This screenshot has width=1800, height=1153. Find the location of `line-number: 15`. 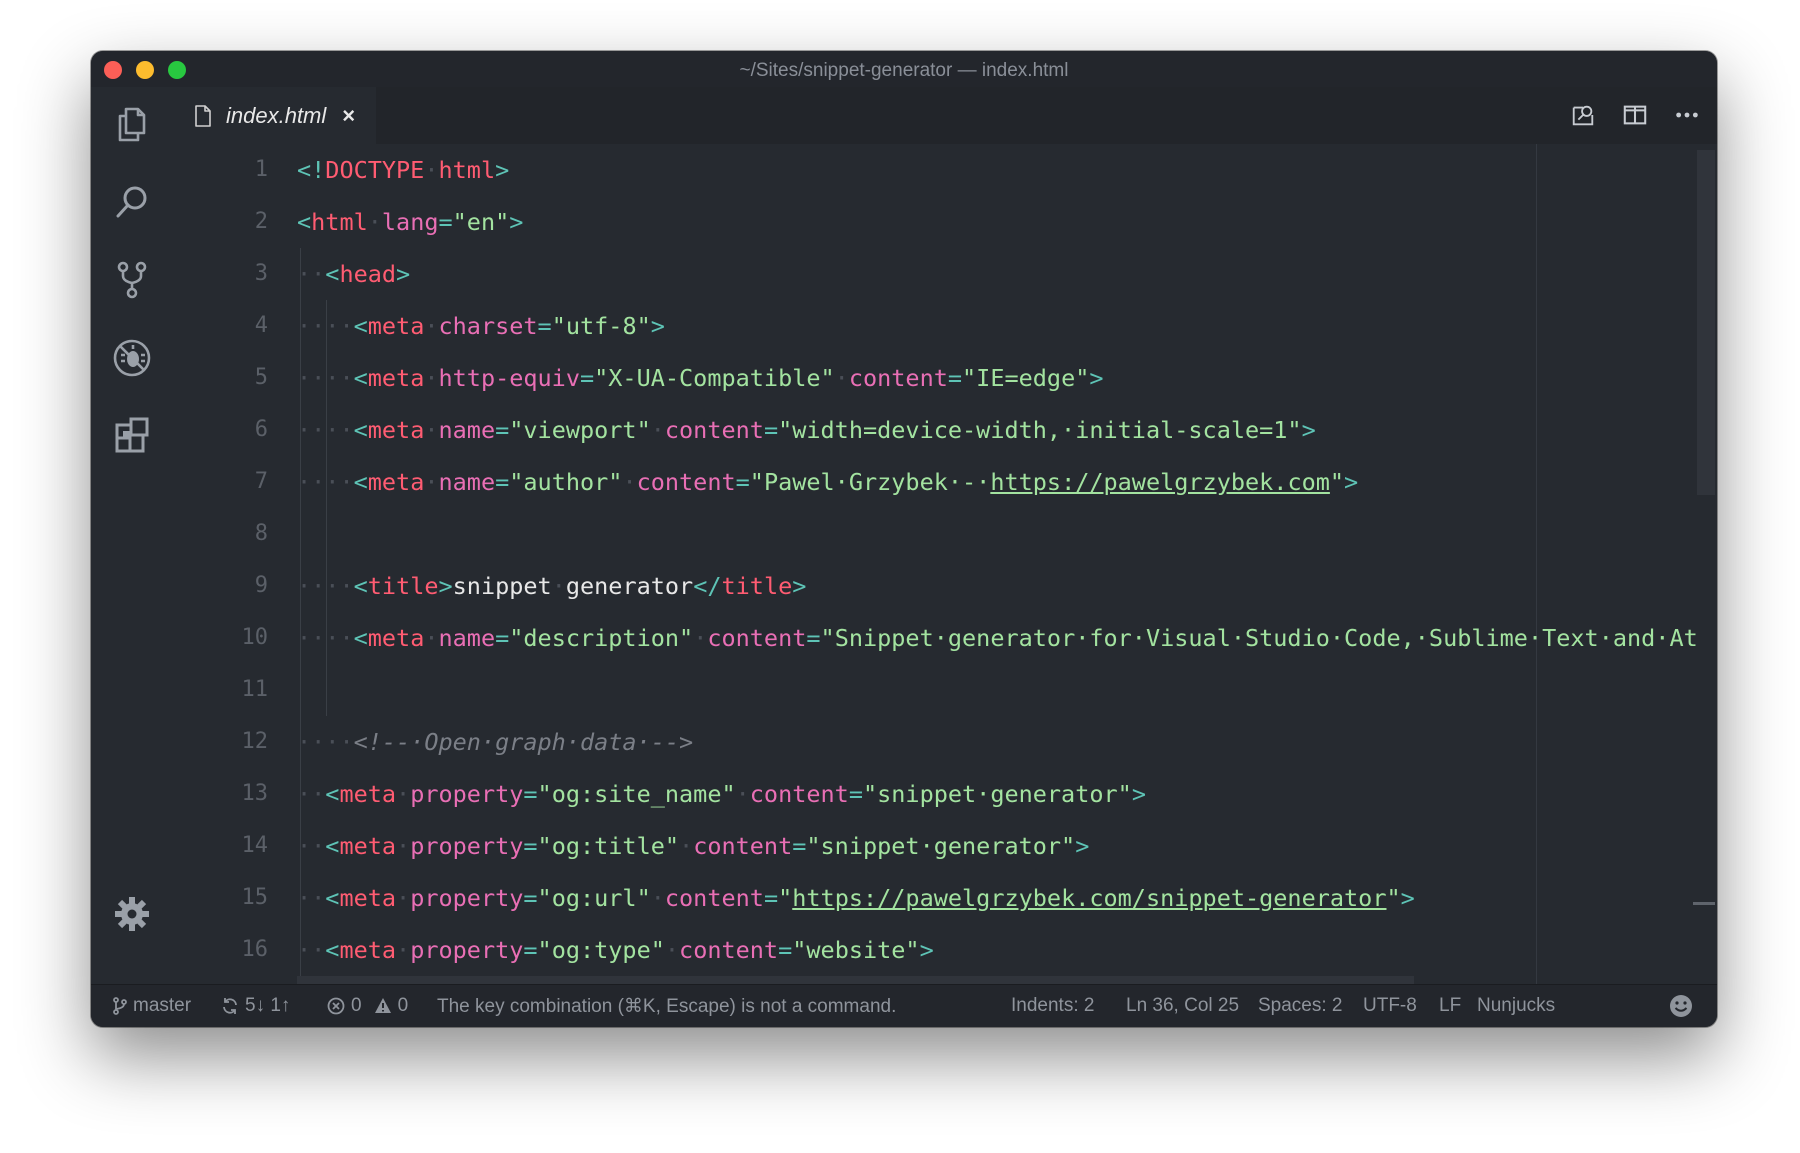

line-number: 15 is located at coordinates (255, 897).